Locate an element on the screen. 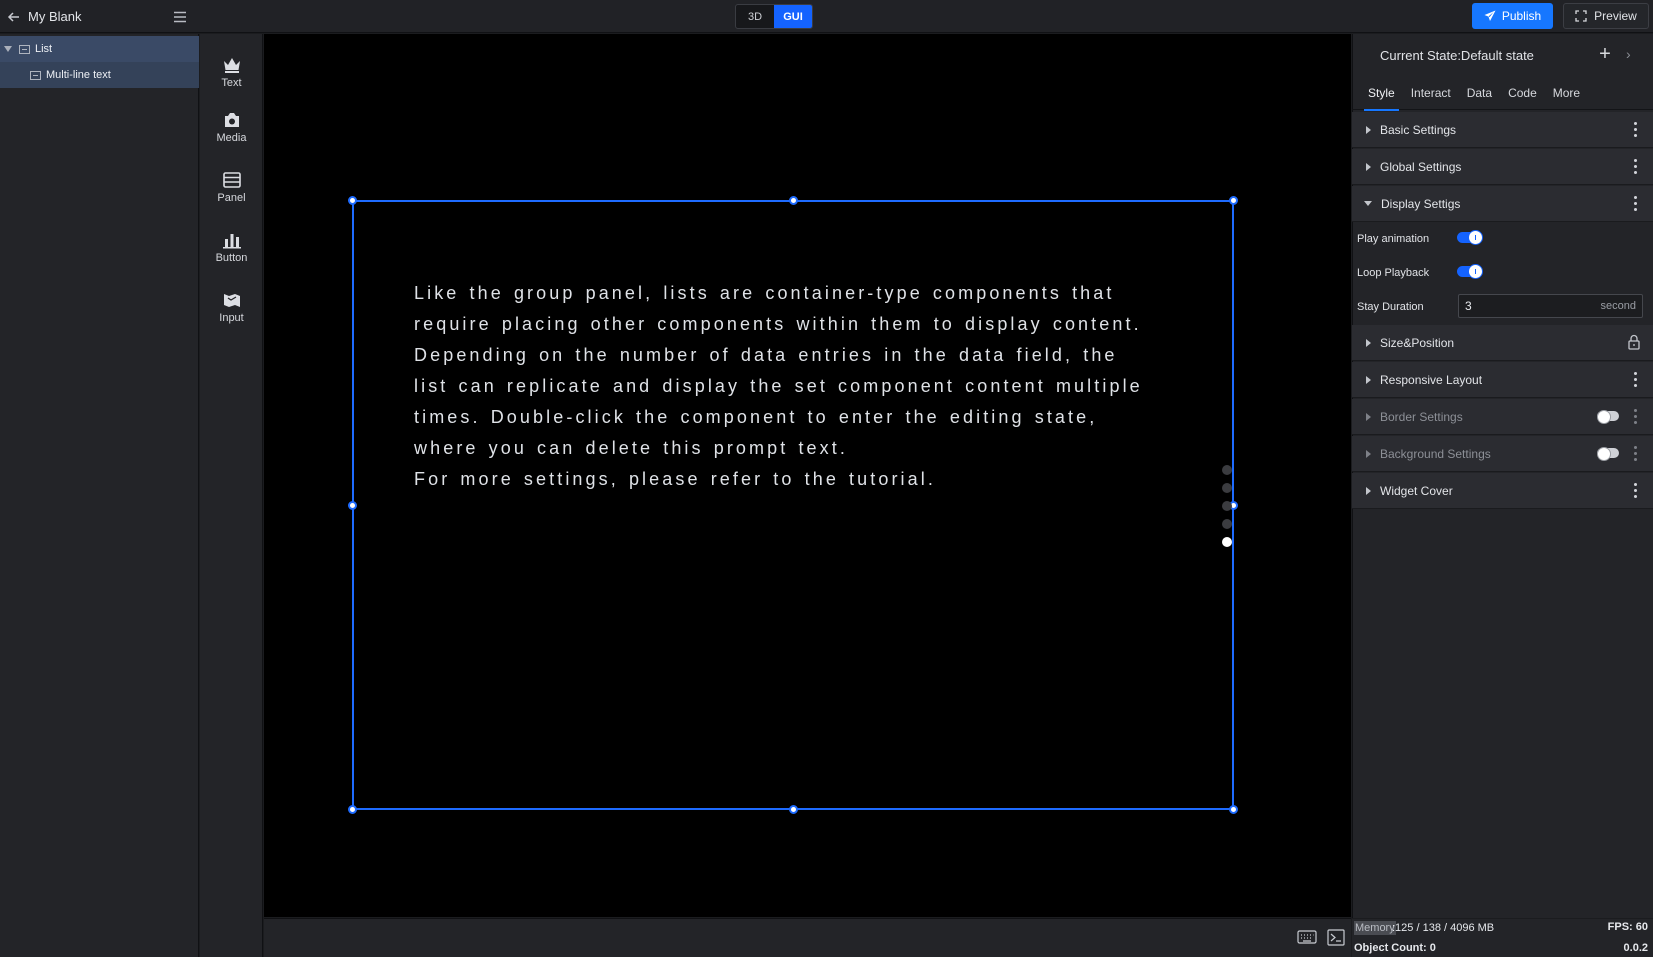 This screenshot has height=957, width=1653. section-title: Widget Cover is located at coordinates (1416, 490).